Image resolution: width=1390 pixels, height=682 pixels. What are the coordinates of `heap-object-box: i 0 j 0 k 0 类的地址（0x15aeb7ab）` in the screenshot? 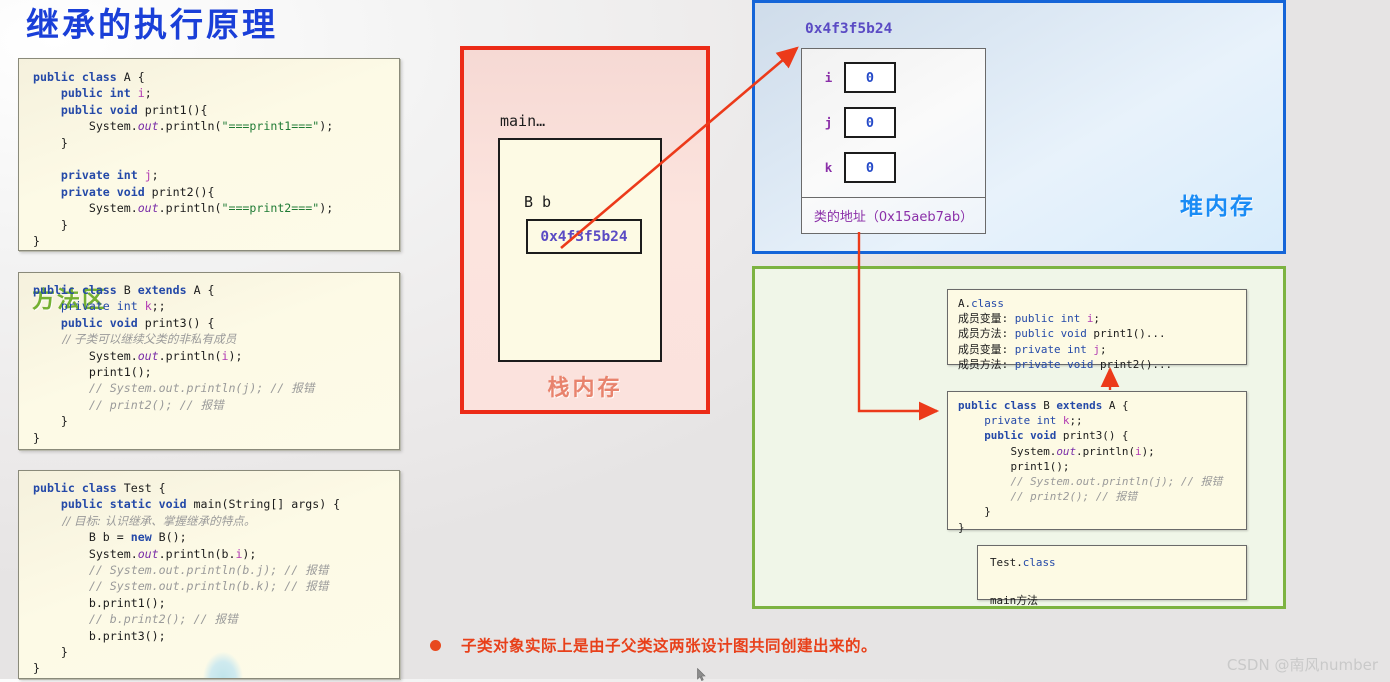 It's located at (893, 141).